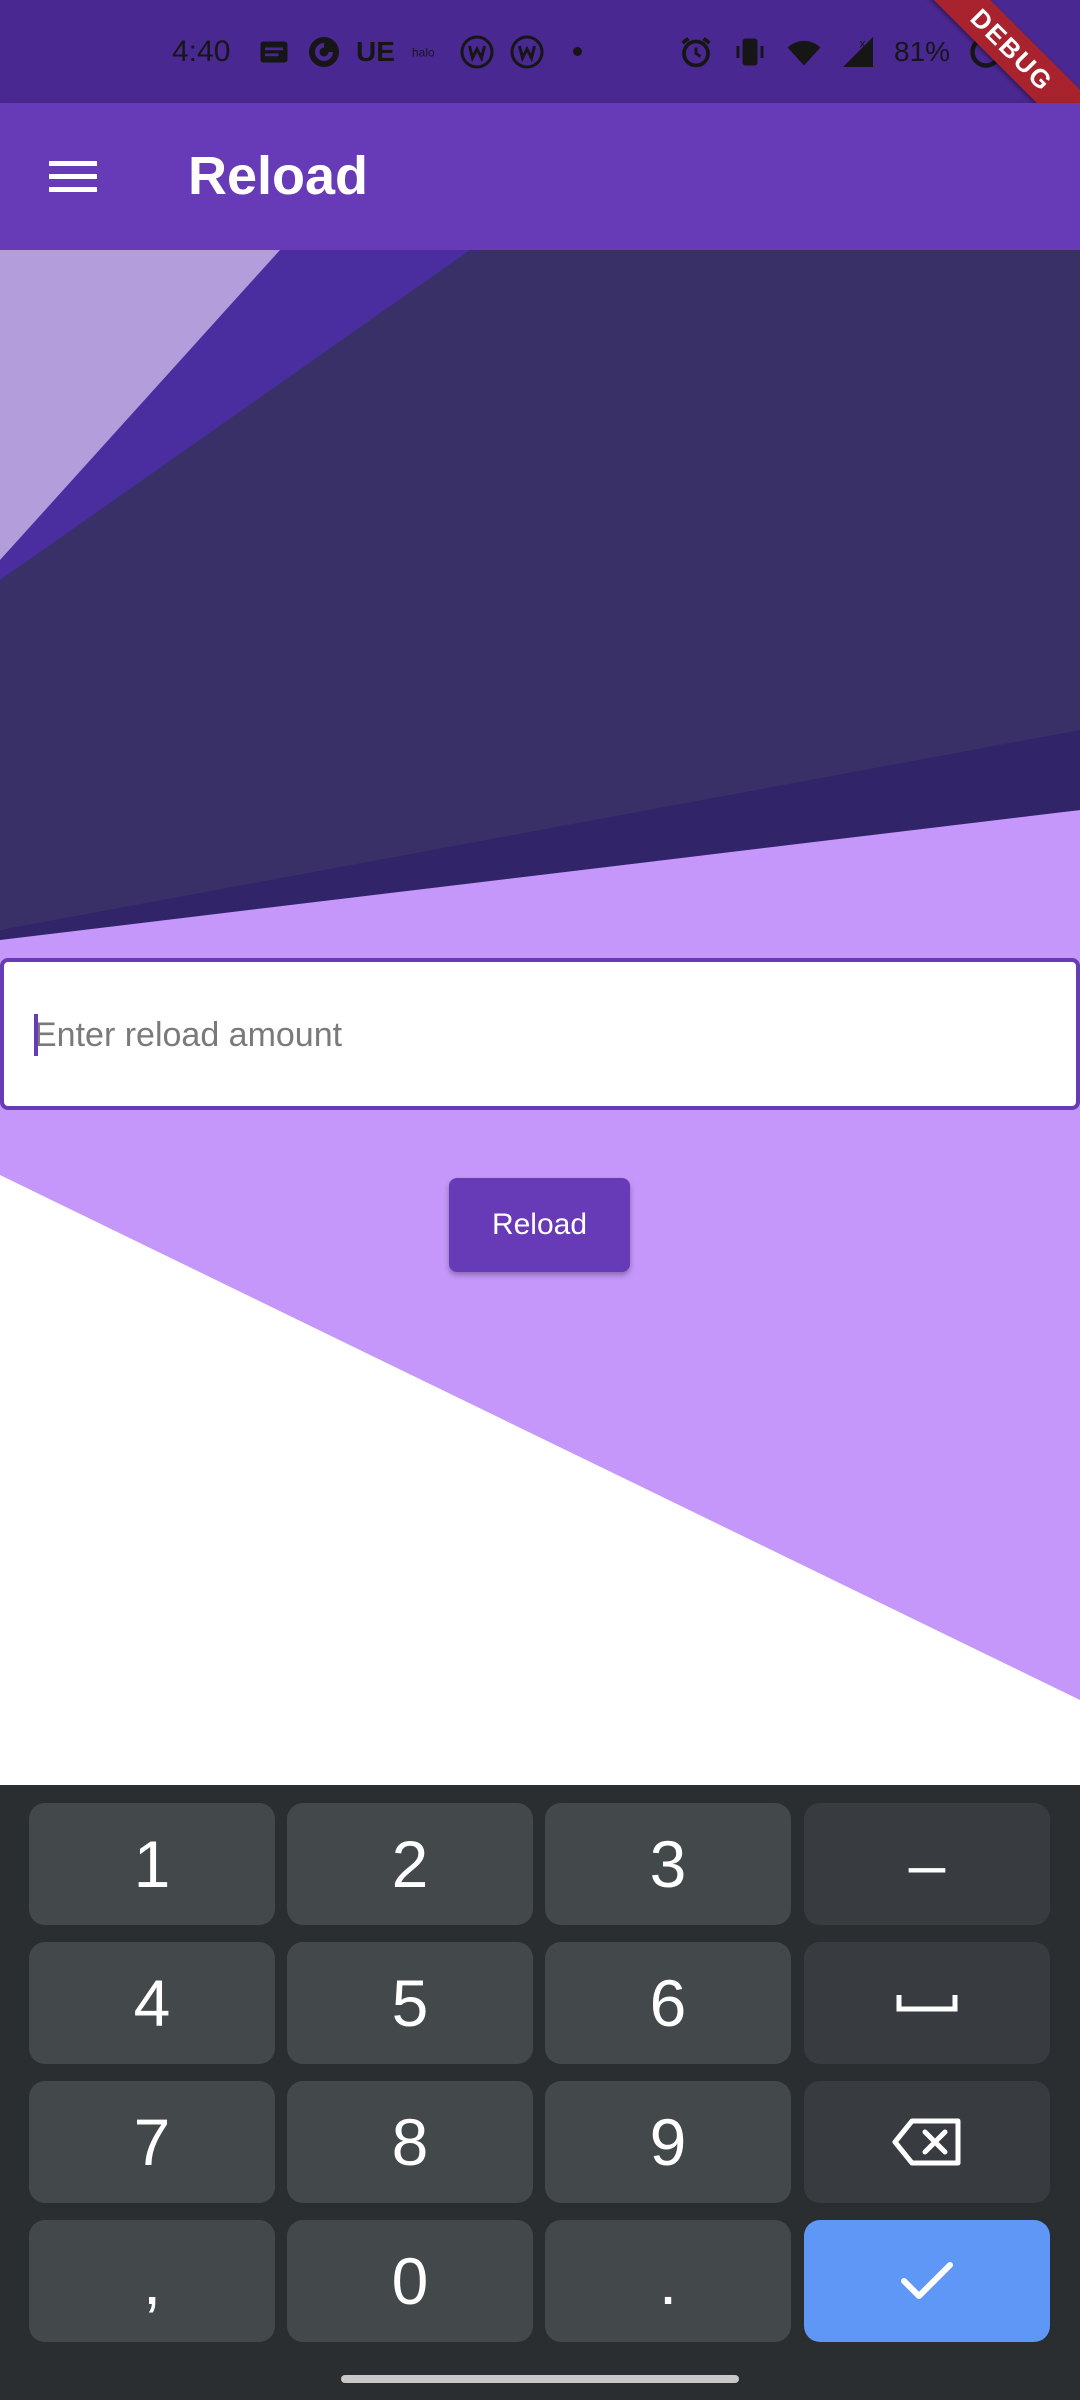 This screenshot has height=2400, width=1080. I want to click on reload-amount-input, so click(534, 1035).